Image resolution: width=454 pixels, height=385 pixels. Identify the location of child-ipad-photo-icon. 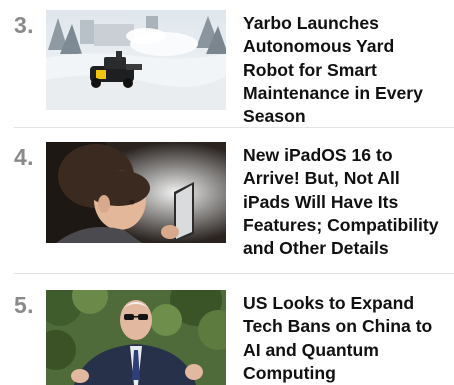
(136, 192).